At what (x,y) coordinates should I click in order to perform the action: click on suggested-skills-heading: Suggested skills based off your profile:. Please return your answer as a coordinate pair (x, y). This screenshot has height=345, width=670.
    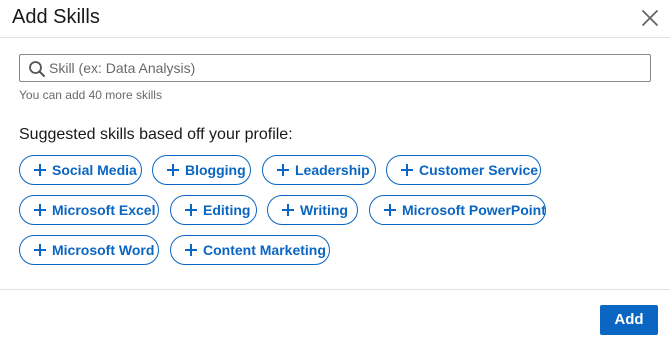
    Looking at the image, I should click on (156, 134).